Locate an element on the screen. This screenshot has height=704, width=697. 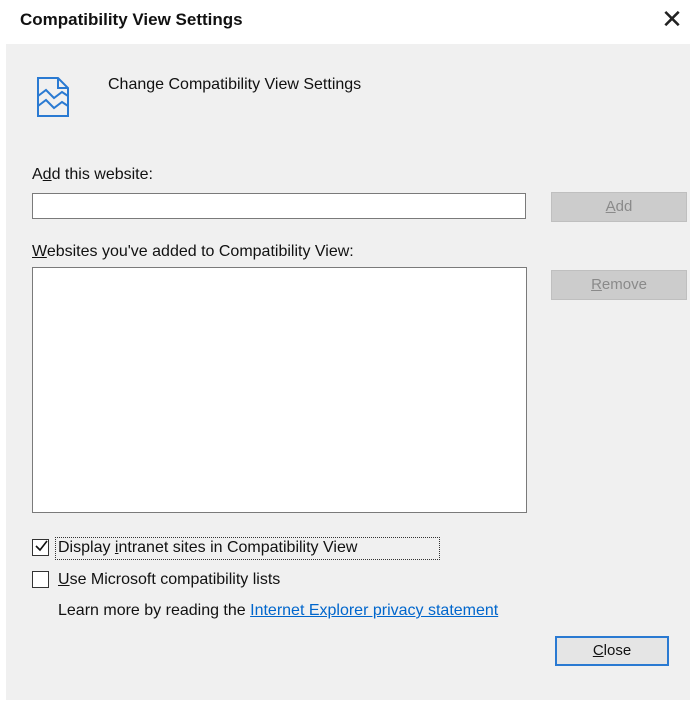
add-website-input is located at coordinates (279, 206).